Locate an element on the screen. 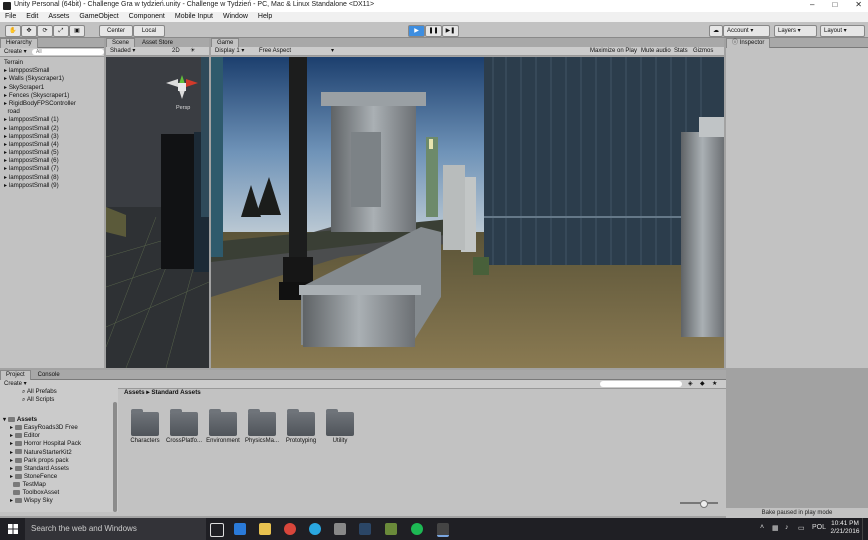 Image resolution: width=868 pixels, height=540 pixels. edge-browser-icon is located at coordinates (240, 529).